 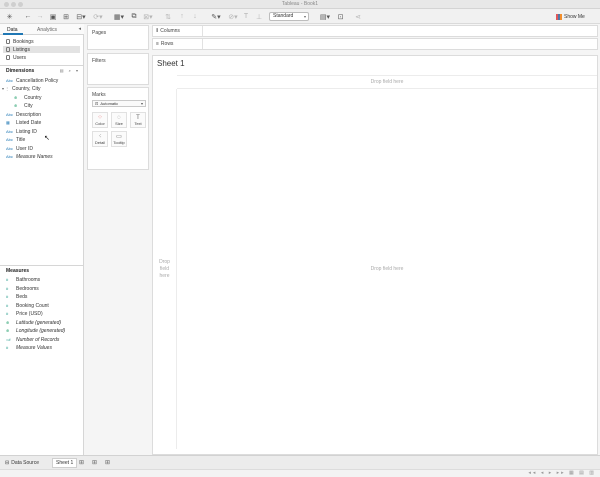 What do you see at coordinates (300, 462) in the screenshot?
I see `sheet-tab-bar: ⊟ Data Source Sheet 1 ⊞ ⊞ ⊞` at bounding box center [300, 462].